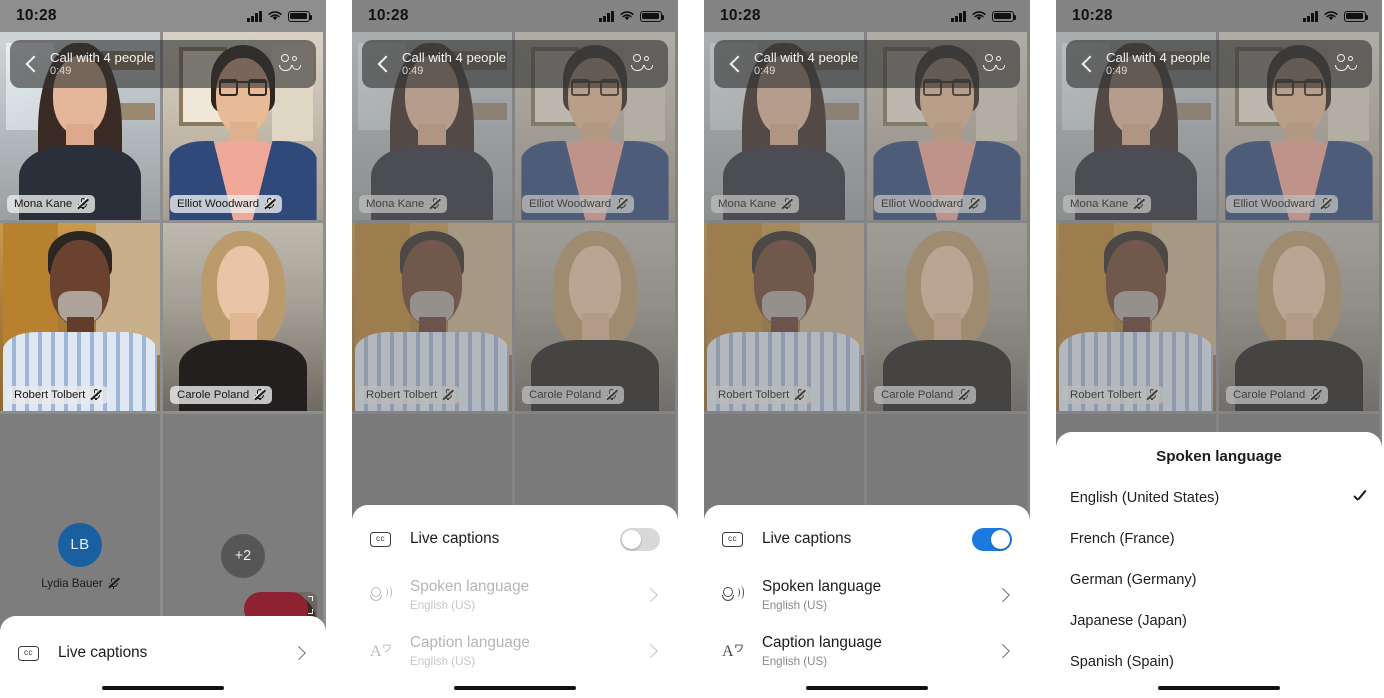 Image resolution: width=1384 pixels, height=698 pixels. What do you see at coordinates (1219, 620) in the screenshot?
I see `language-option-japanese: Japanese (Japan)` at bounding box center [1219, 620].